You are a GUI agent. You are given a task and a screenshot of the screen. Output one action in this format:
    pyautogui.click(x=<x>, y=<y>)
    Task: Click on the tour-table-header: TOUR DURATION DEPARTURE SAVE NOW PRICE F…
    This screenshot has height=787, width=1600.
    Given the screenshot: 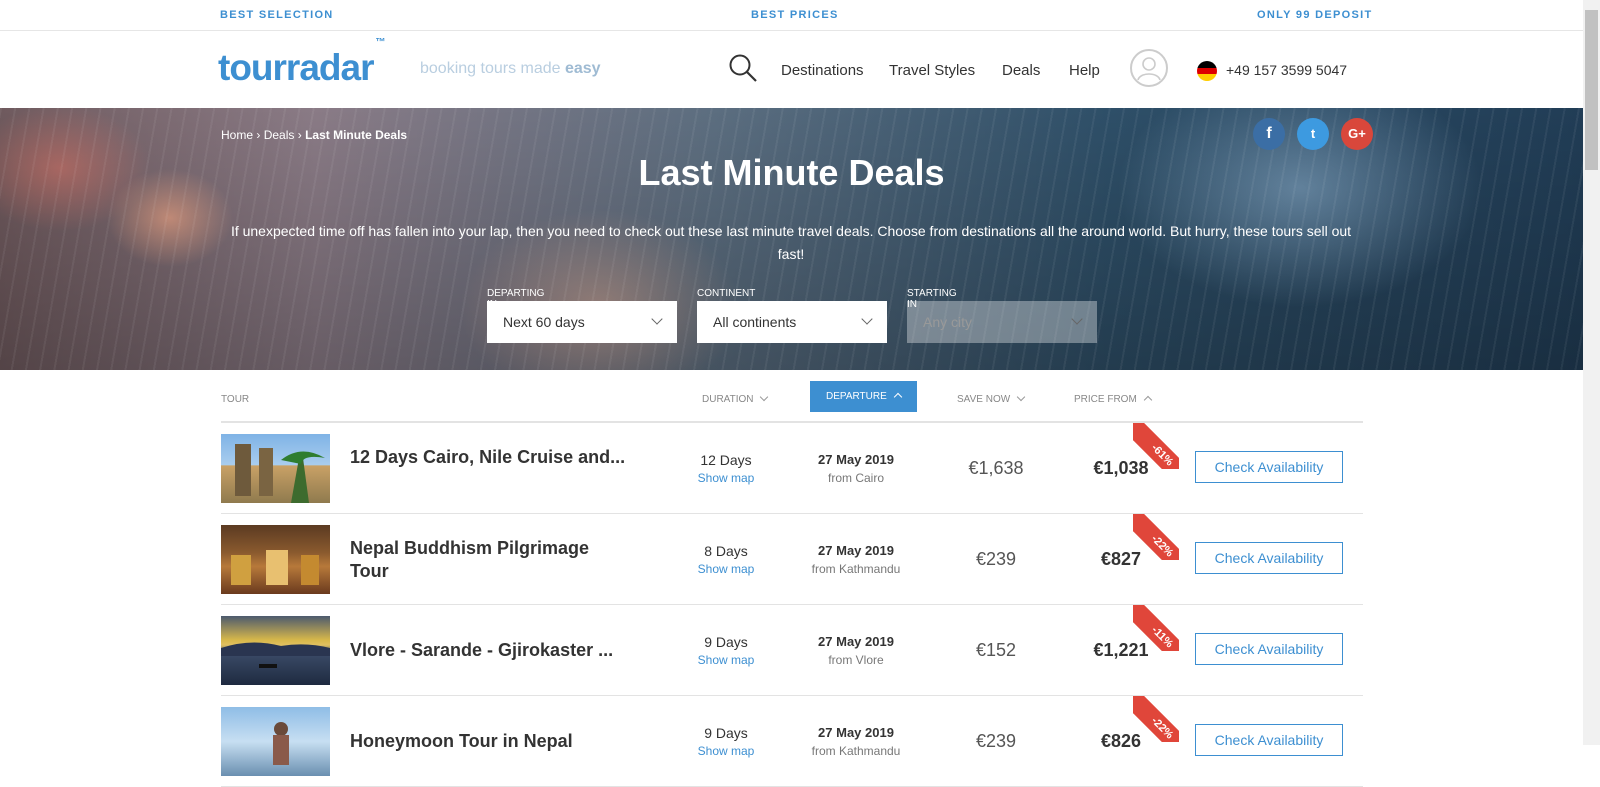 What is the action you would take?
    pyautogui.click(x=792, y=402)
    